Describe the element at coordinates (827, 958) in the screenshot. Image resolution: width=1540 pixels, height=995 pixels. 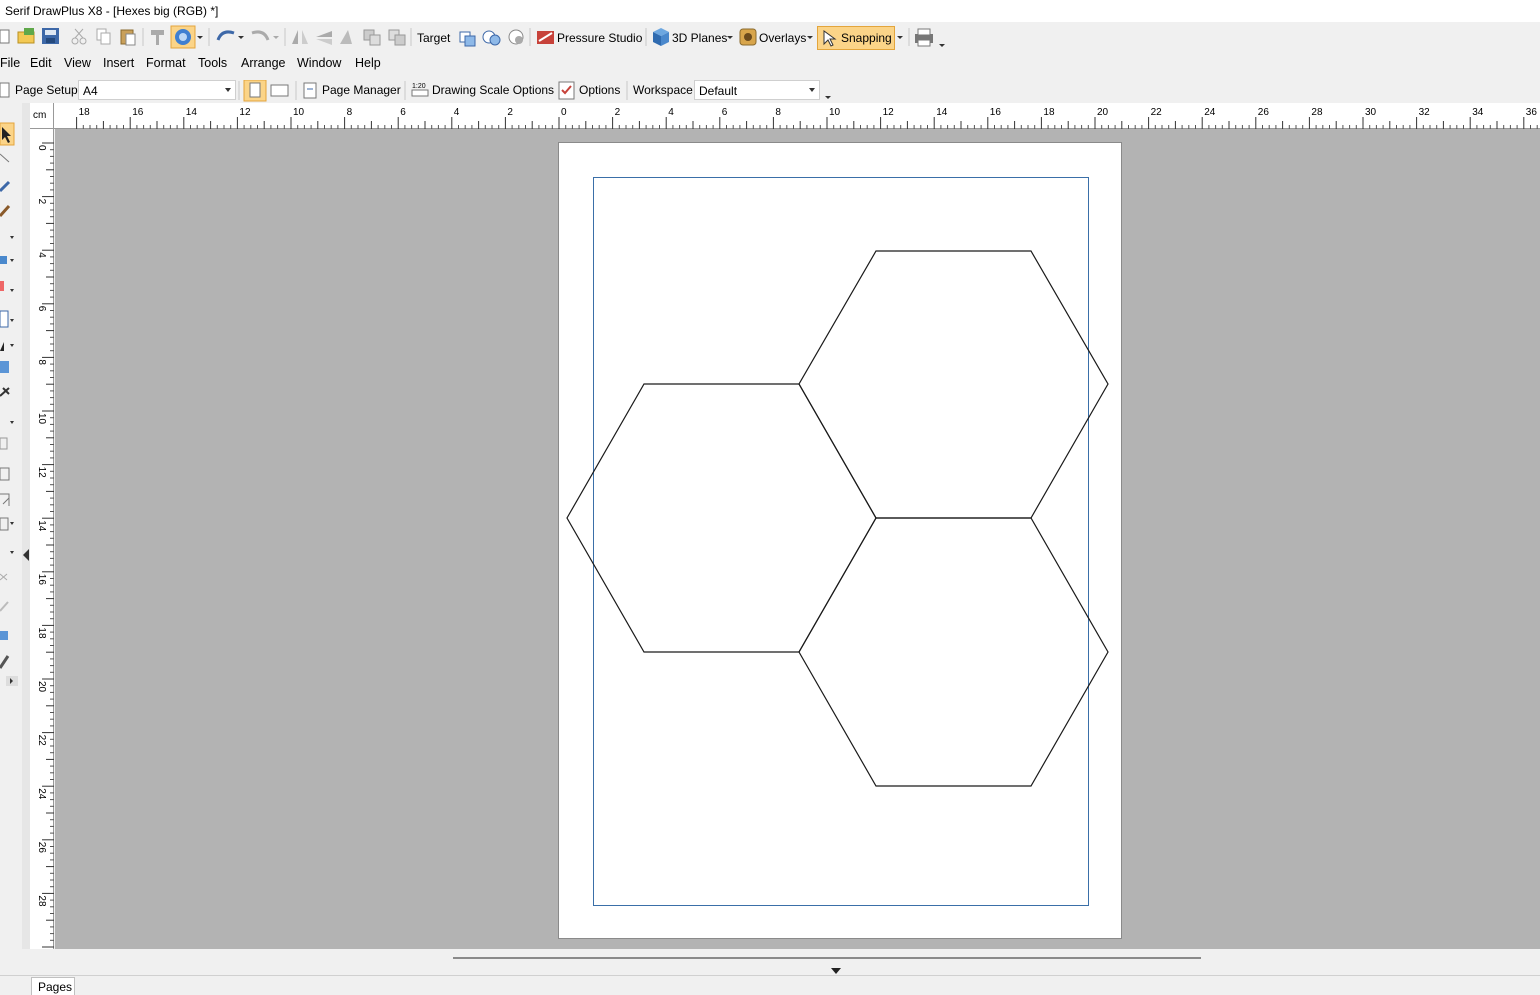
I see `horizontal-scrollbar` at that location.